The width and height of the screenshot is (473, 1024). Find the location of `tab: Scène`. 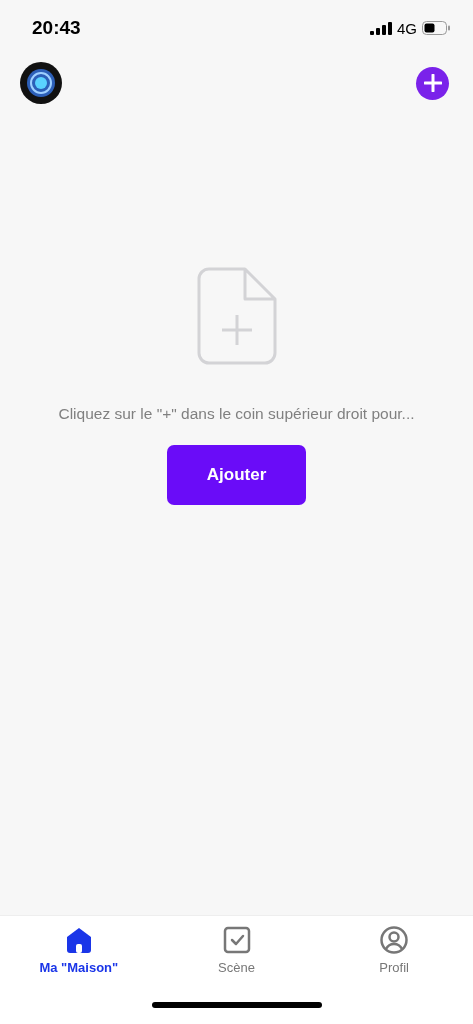

tab: Scène is located at coordinates (236, 957).